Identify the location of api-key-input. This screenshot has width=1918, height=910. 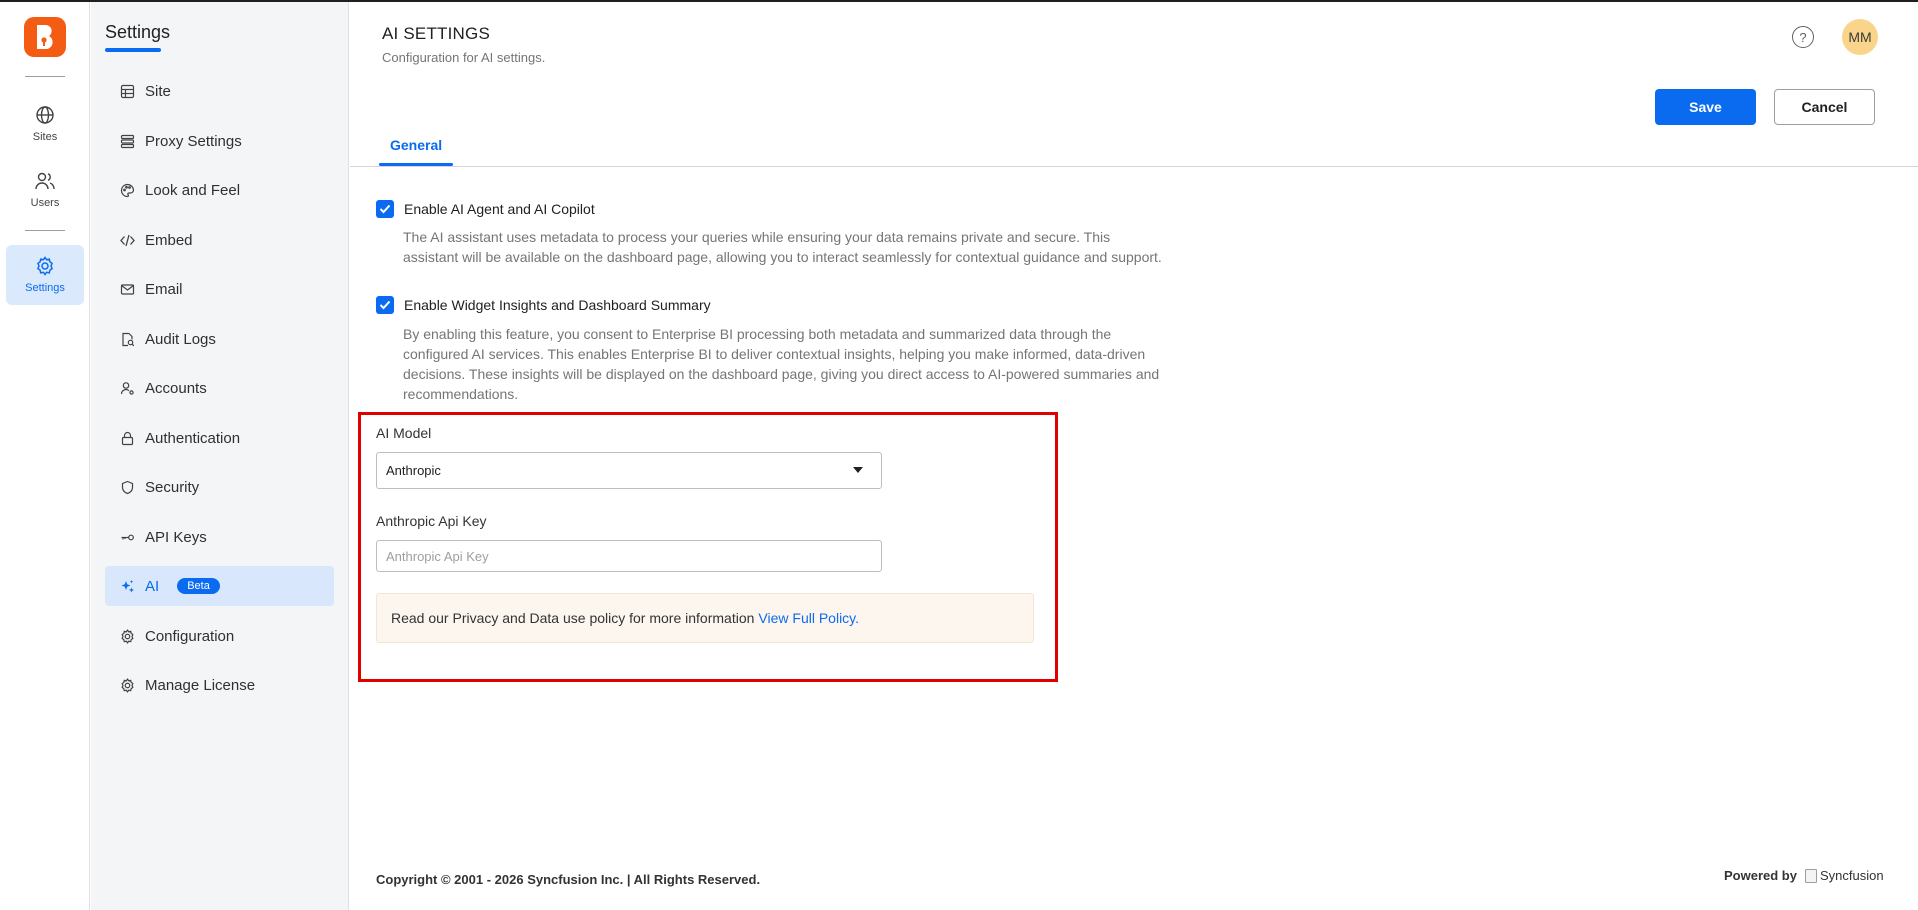
(629, 556).